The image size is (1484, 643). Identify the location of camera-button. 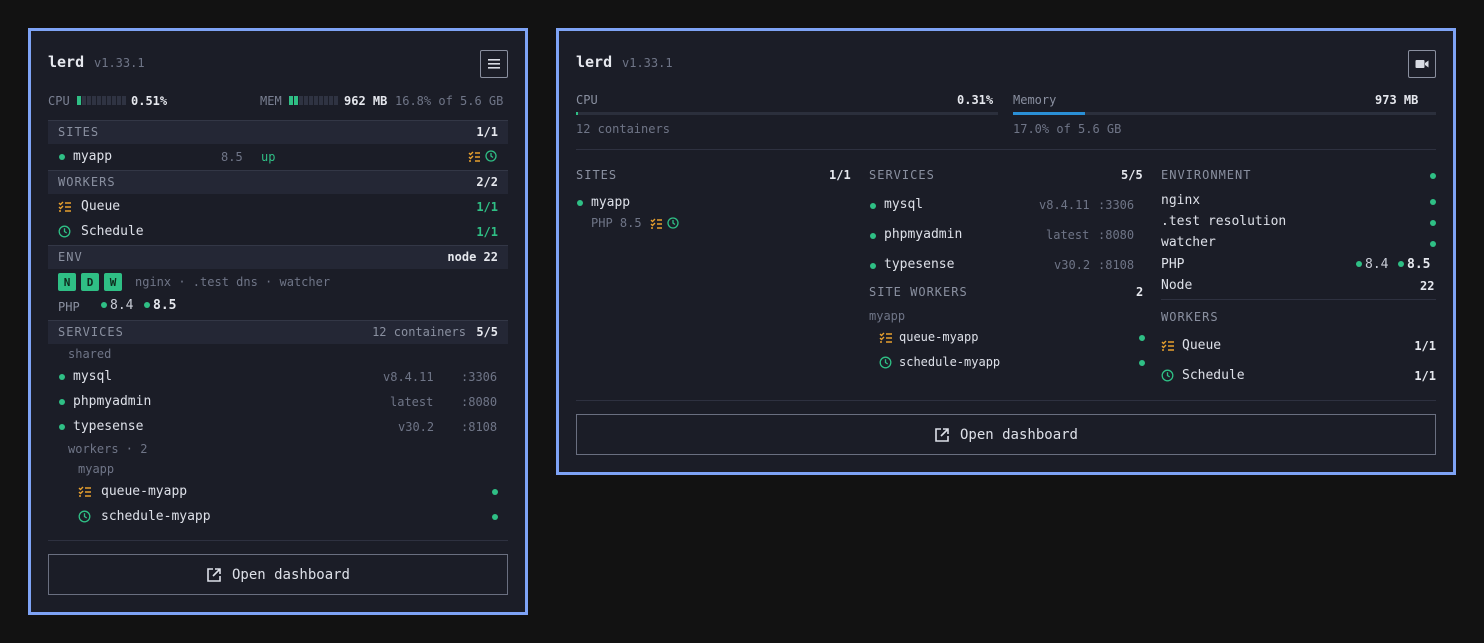
(1422, 64).